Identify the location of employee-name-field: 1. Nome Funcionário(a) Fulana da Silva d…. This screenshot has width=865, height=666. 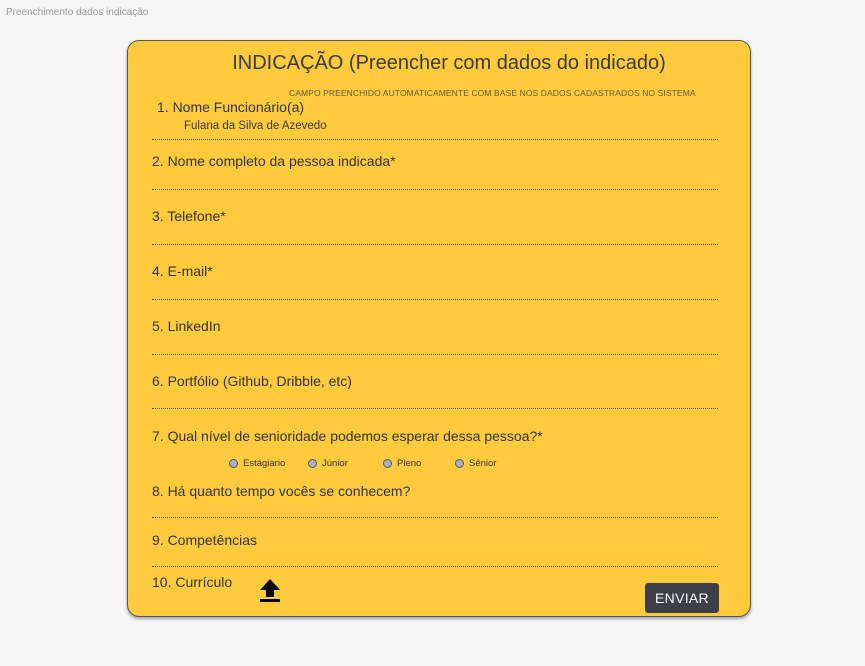
(435, 120).